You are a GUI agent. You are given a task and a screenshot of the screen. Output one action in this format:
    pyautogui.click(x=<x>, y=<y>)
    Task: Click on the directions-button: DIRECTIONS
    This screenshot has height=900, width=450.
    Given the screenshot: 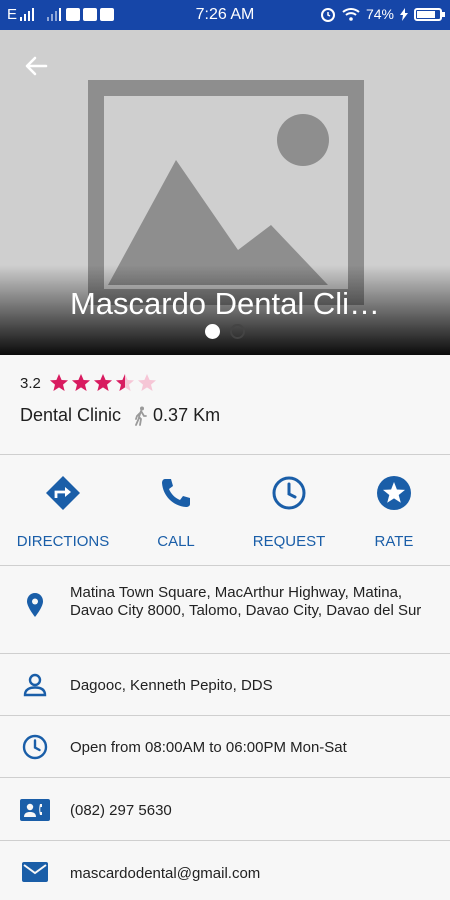 What is the action you would take?
    pyautogui.click(x=63, y=510)
    